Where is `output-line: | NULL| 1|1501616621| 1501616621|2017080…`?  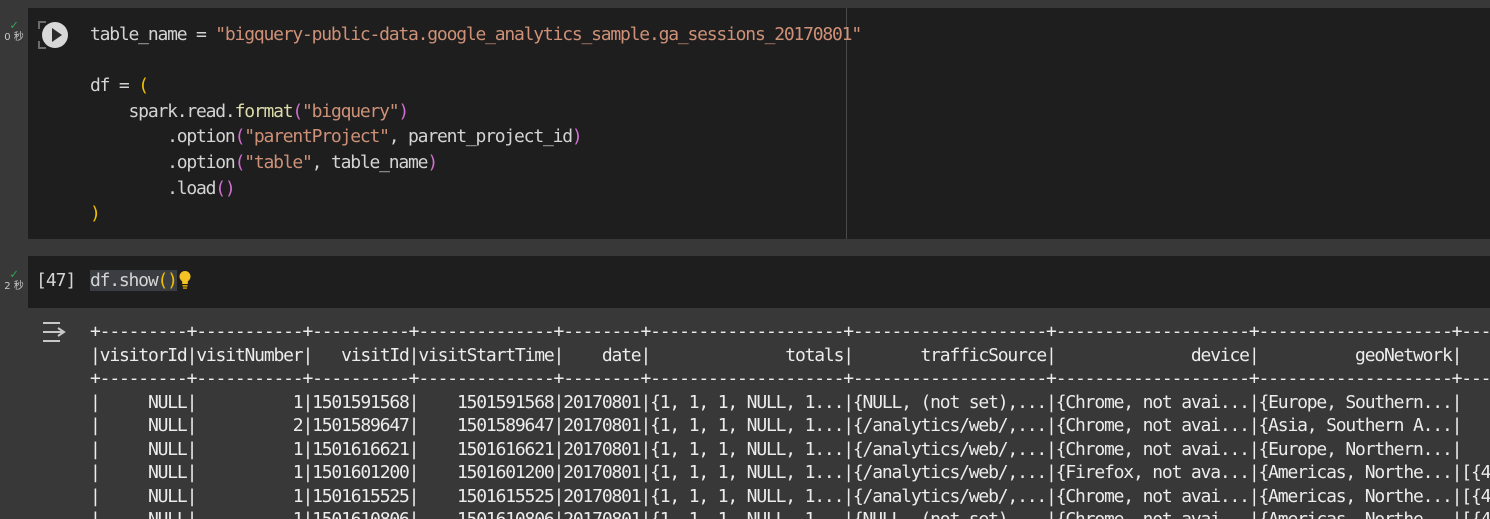 output-line: | NULL| 1|1501616621| 1501616621|2017080… is located at coordinates (776, 449).